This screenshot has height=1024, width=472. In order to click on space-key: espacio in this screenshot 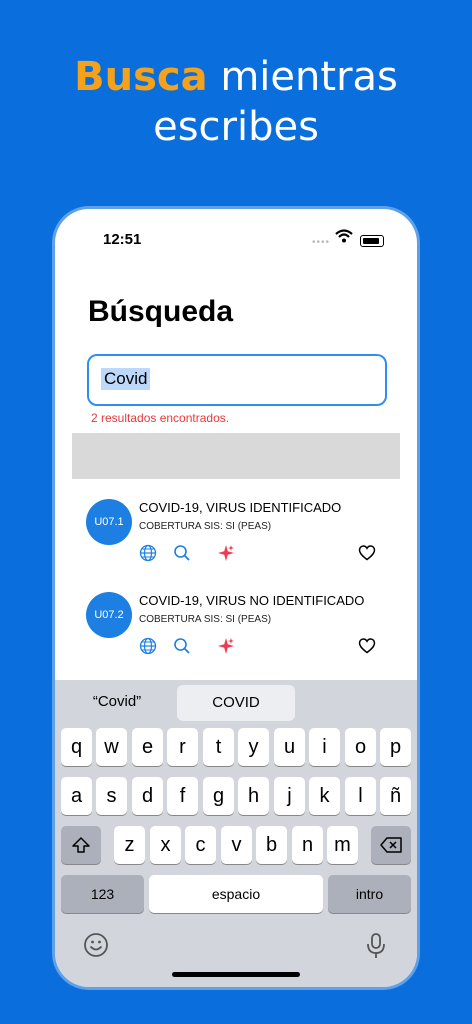, I will do `click(236, 894)`.